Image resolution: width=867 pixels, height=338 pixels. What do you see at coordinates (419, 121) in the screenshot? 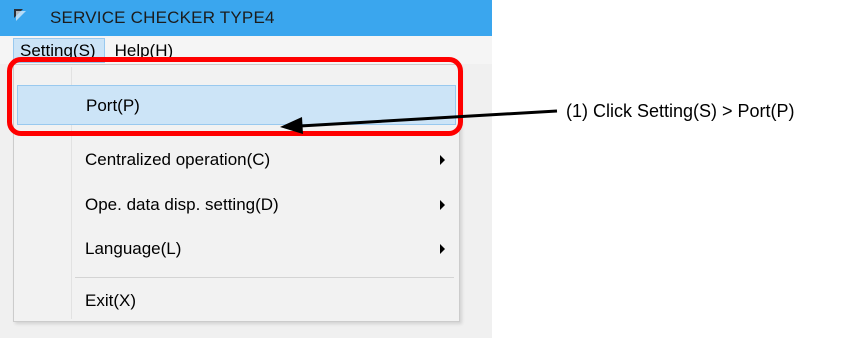
I see `annotation-arrow-icon` at bounding box center [419, 121].